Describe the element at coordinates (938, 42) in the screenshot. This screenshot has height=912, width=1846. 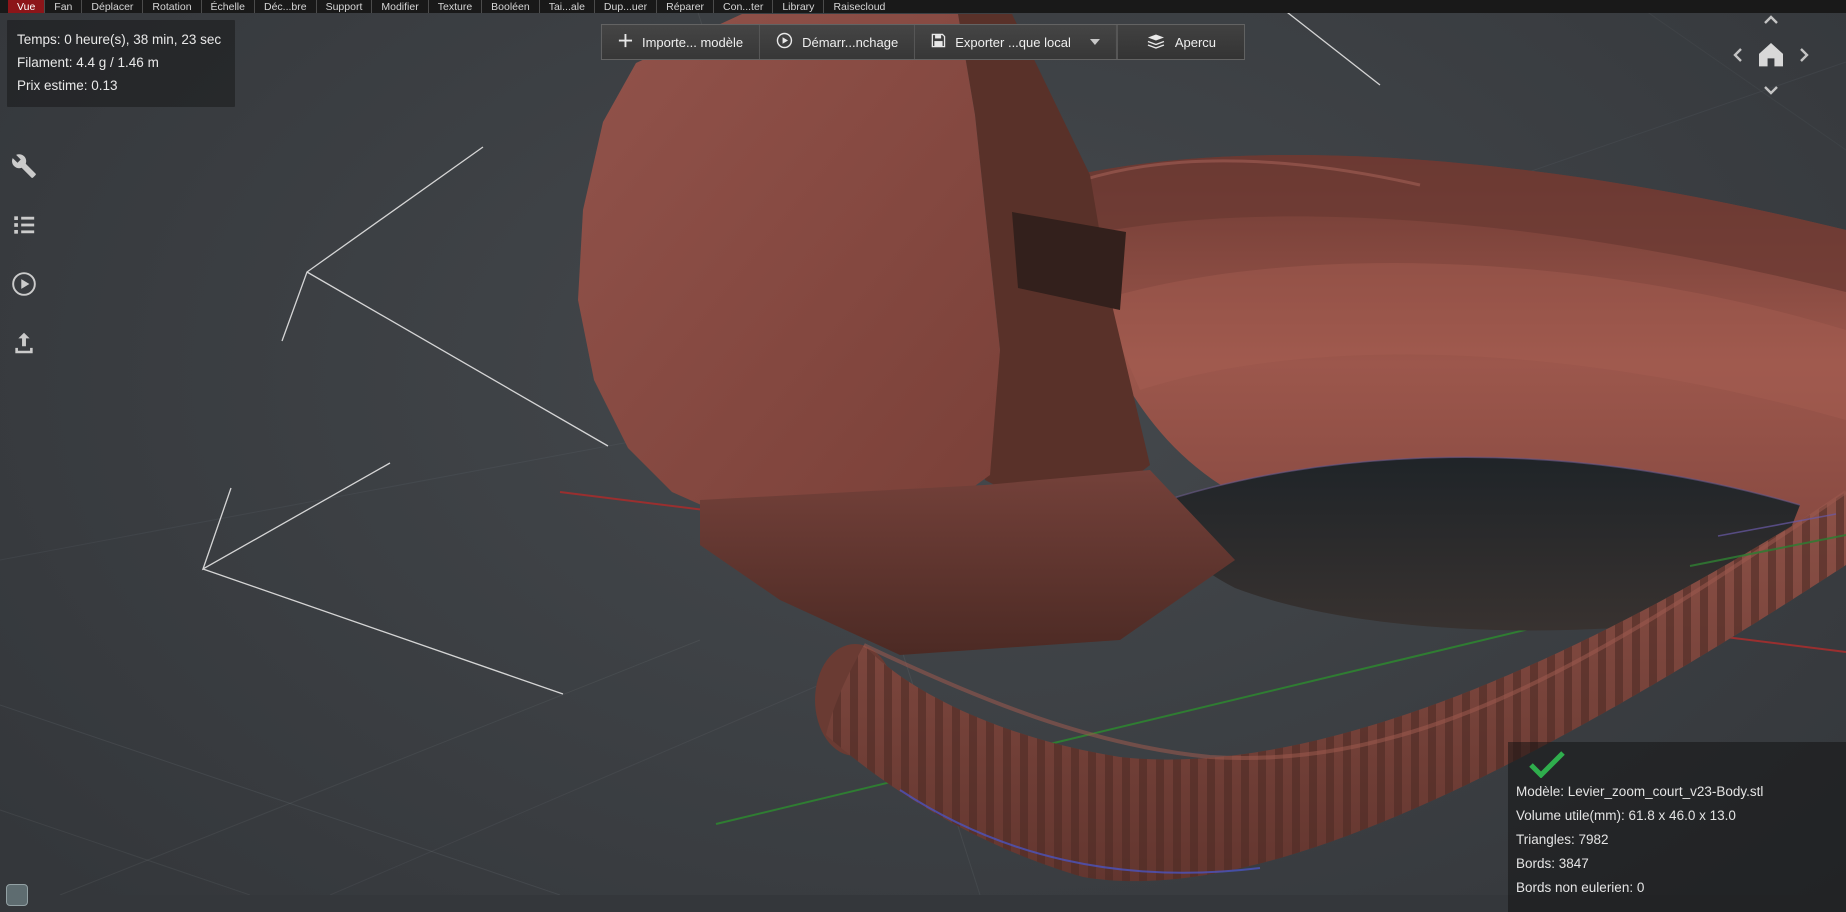
I see `save-icon` at that location.